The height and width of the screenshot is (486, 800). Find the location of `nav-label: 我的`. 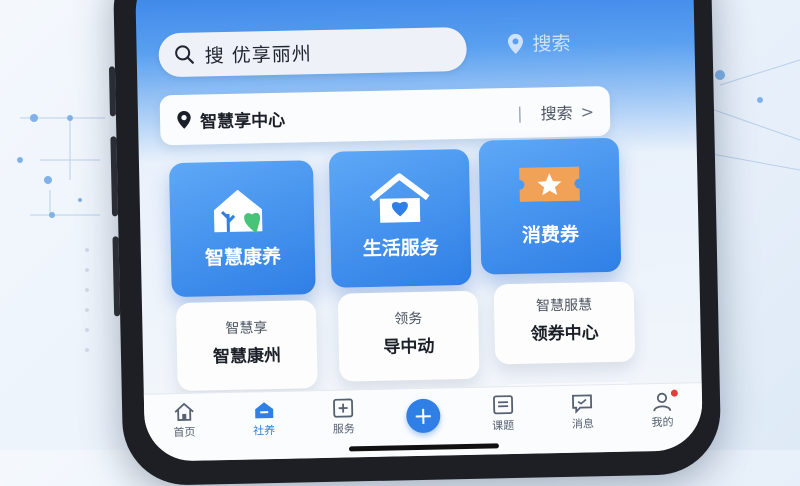

nav-label: 我的 is located at coordinates (662, 422).